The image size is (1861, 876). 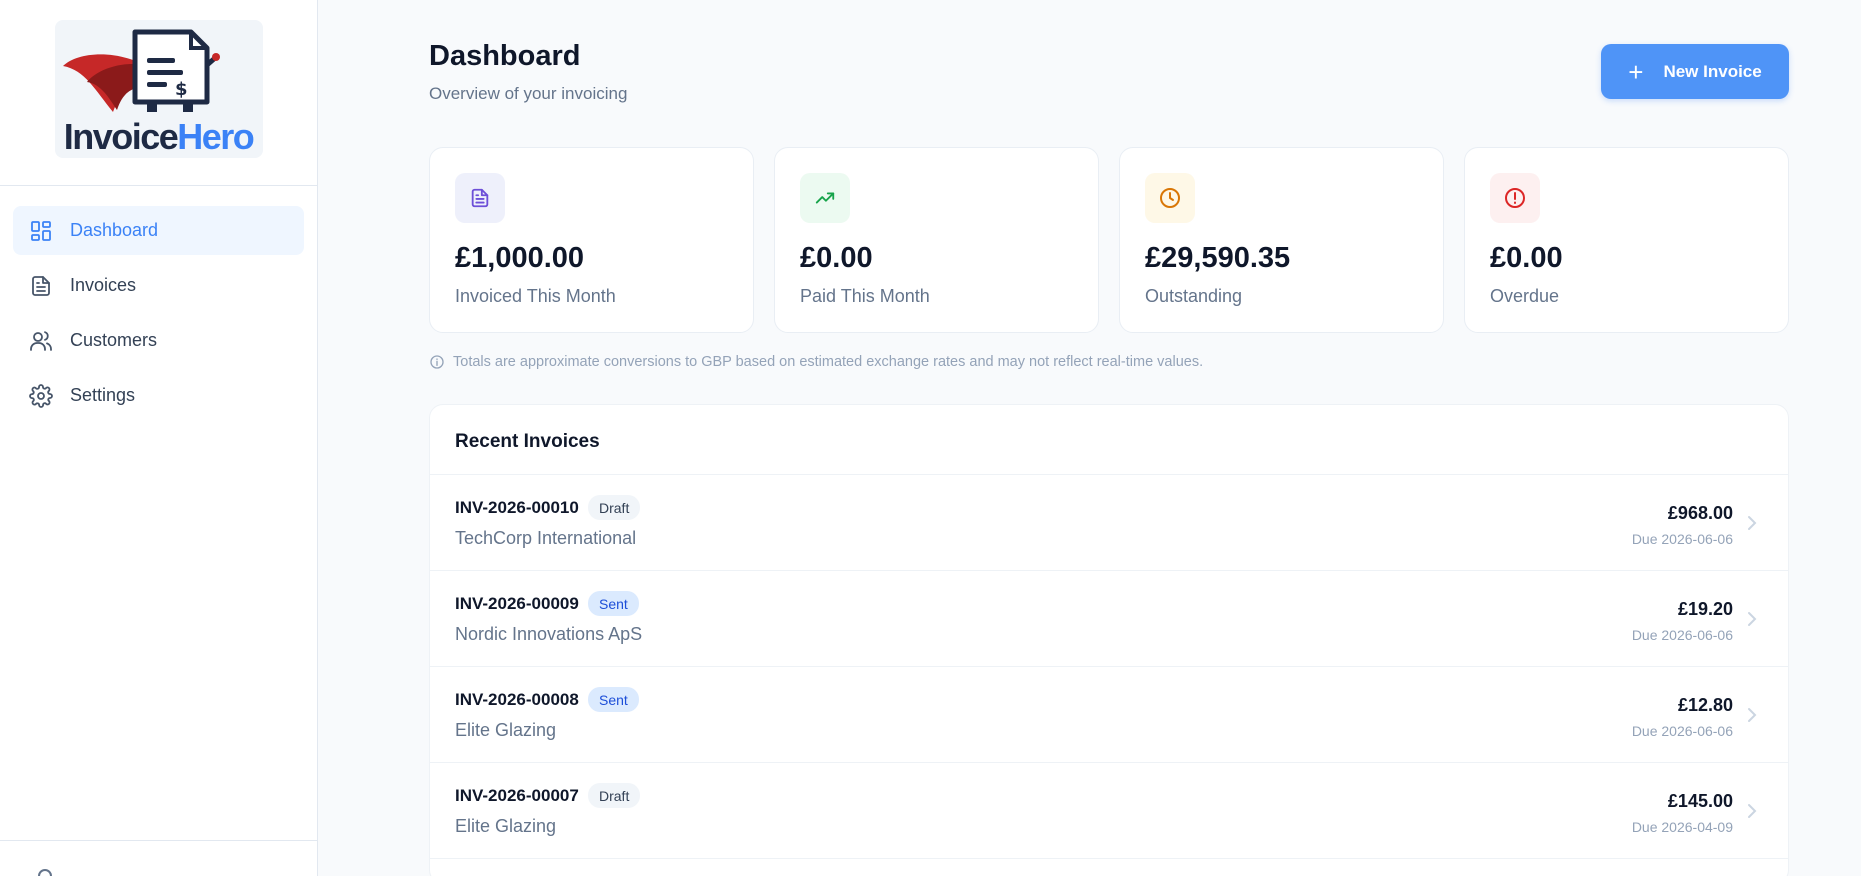 I want to click on gear-icon, so click(x=41, y=396).